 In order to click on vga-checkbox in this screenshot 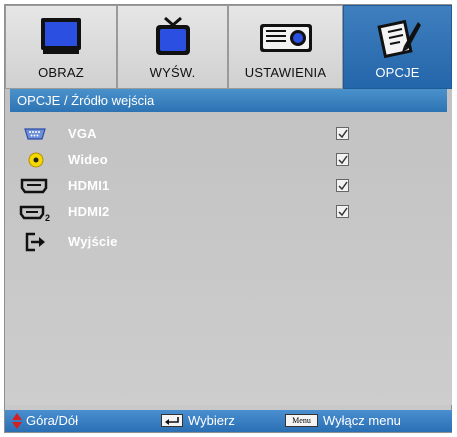, I will do `click(342, 133)`.